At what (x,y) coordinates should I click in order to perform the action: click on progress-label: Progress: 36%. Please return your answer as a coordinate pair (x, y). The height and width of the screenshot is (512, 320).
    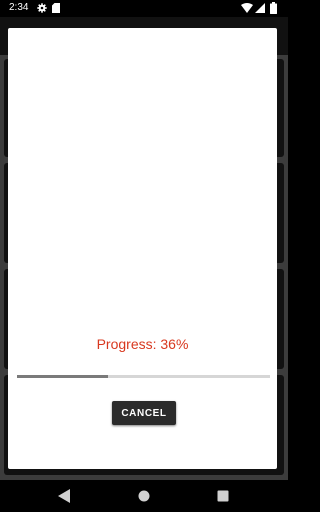
    Looking at the image, I should click on (142, 344).